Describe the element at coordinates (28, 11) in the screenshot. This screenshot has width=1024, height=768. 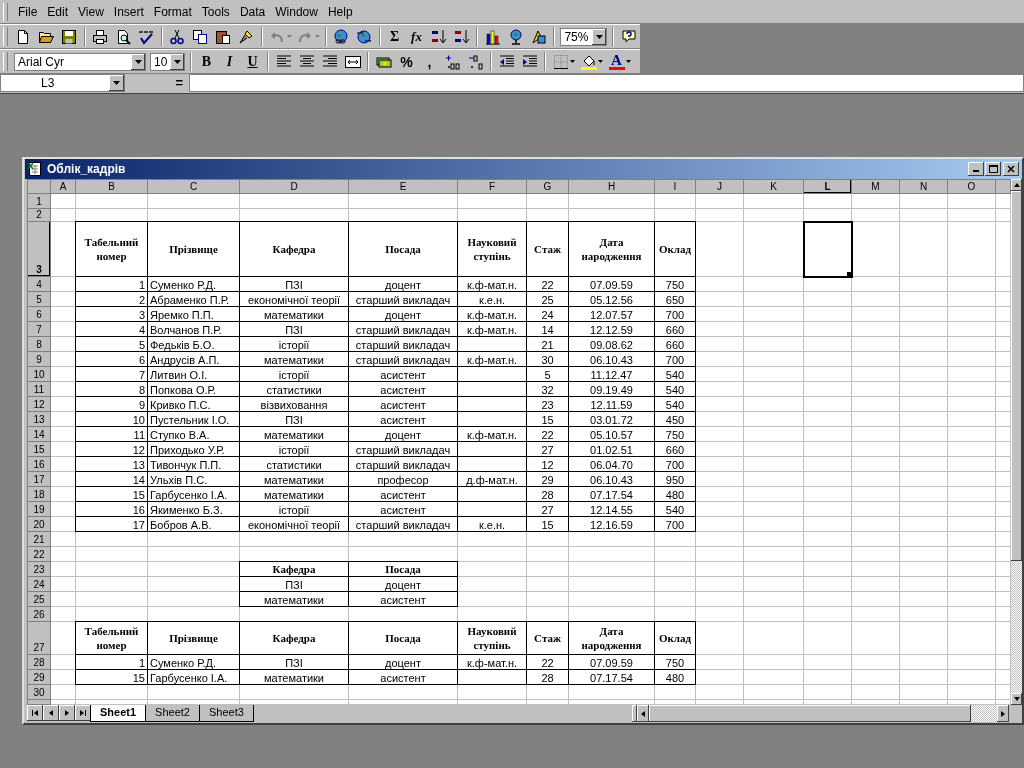
I see `menu-item: File` at that location.